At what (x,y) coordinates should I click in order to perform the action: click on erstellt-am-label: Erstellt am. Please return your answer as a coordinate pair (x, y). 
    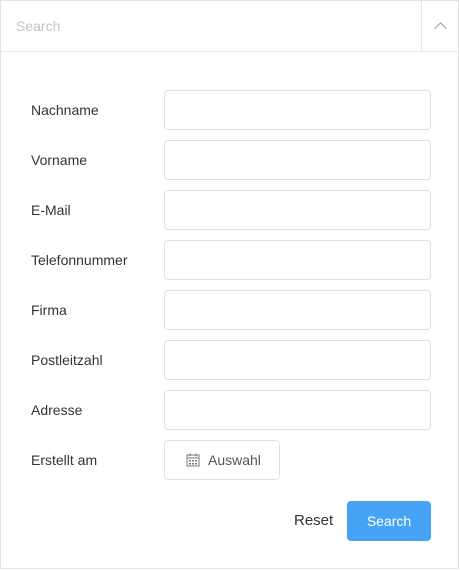
    Looking at the image, I should click on (64, 460).